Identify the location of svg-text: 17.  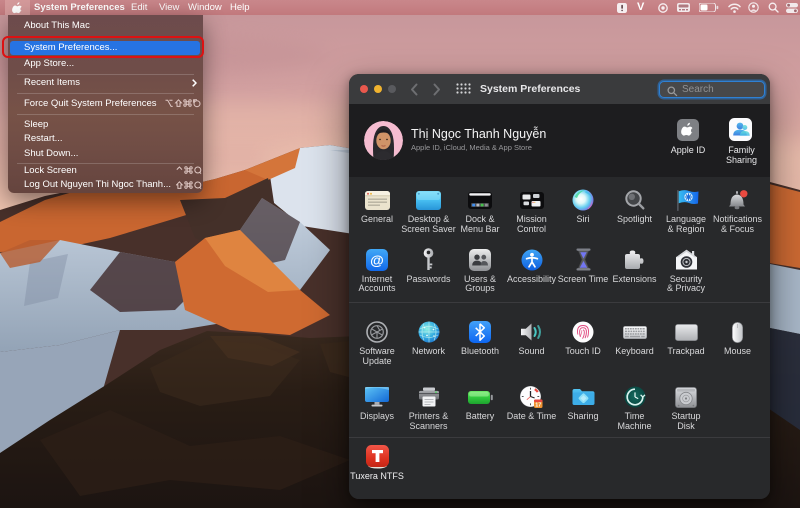
(538, 405).